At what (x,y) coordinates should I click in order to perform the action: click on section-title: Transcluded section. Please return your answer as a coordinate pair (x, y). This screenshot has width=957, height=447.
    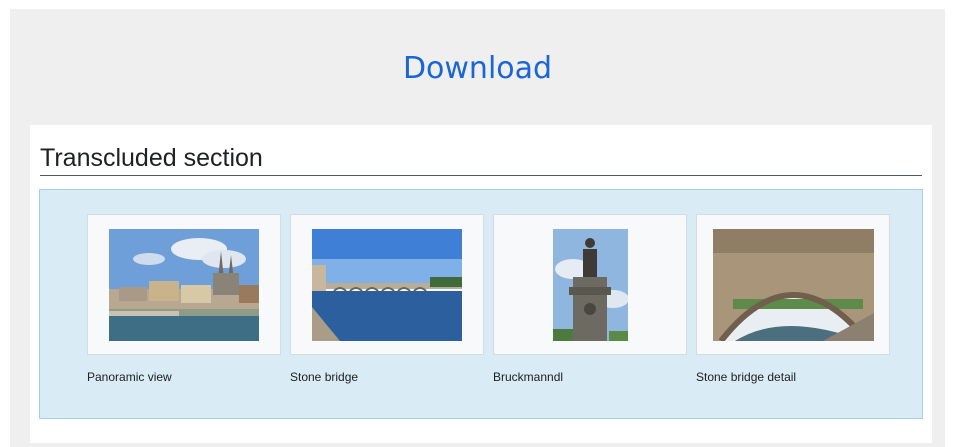
    Looking at the image, I should click on (481, 159).